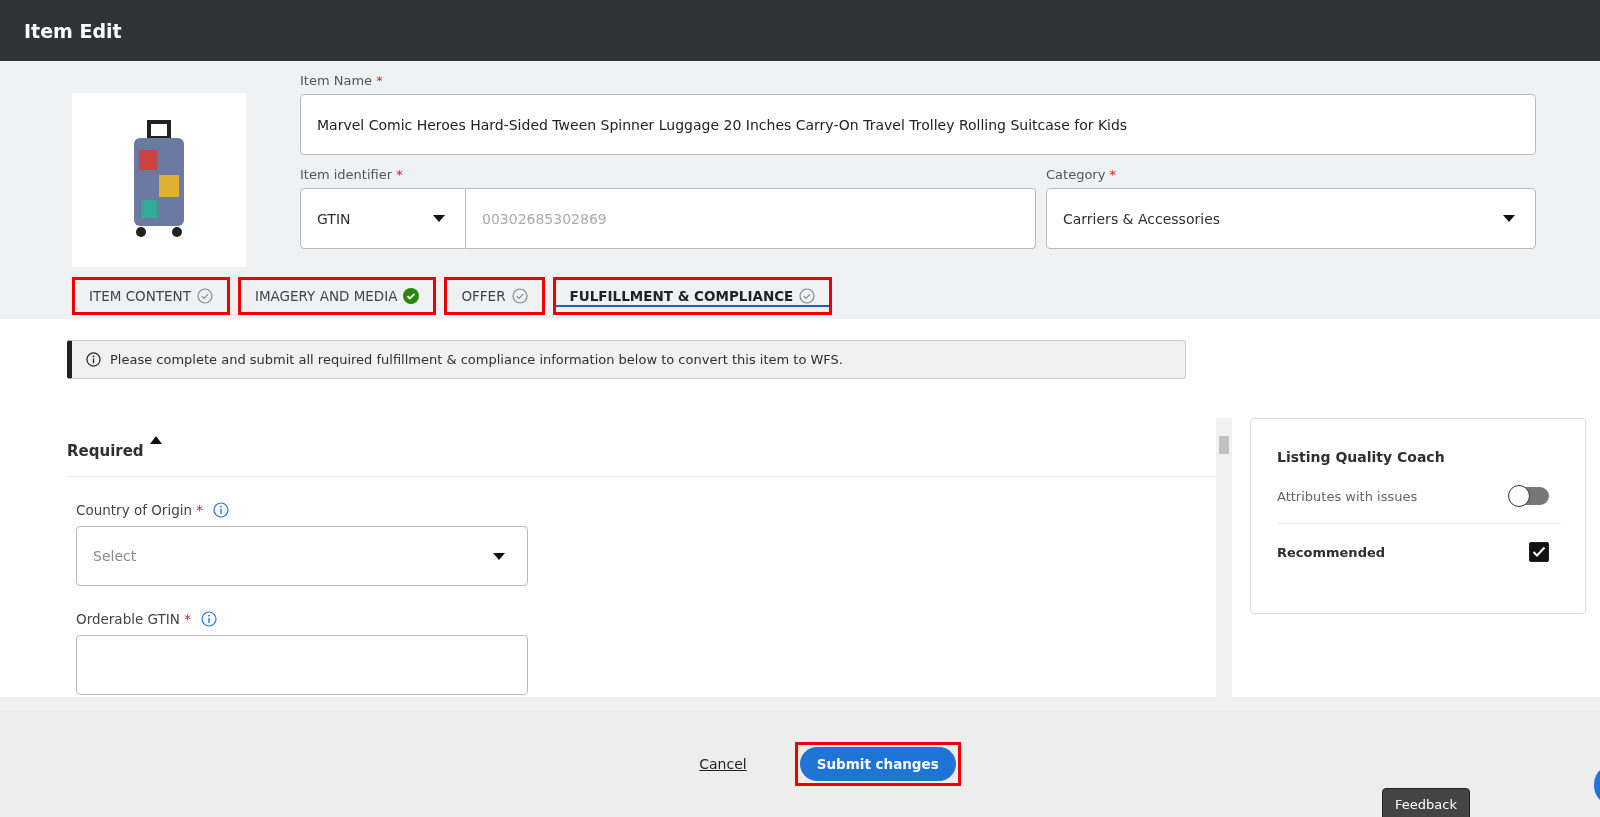  I want to click on checkbox-label: Recommended, so click(1331, 552).